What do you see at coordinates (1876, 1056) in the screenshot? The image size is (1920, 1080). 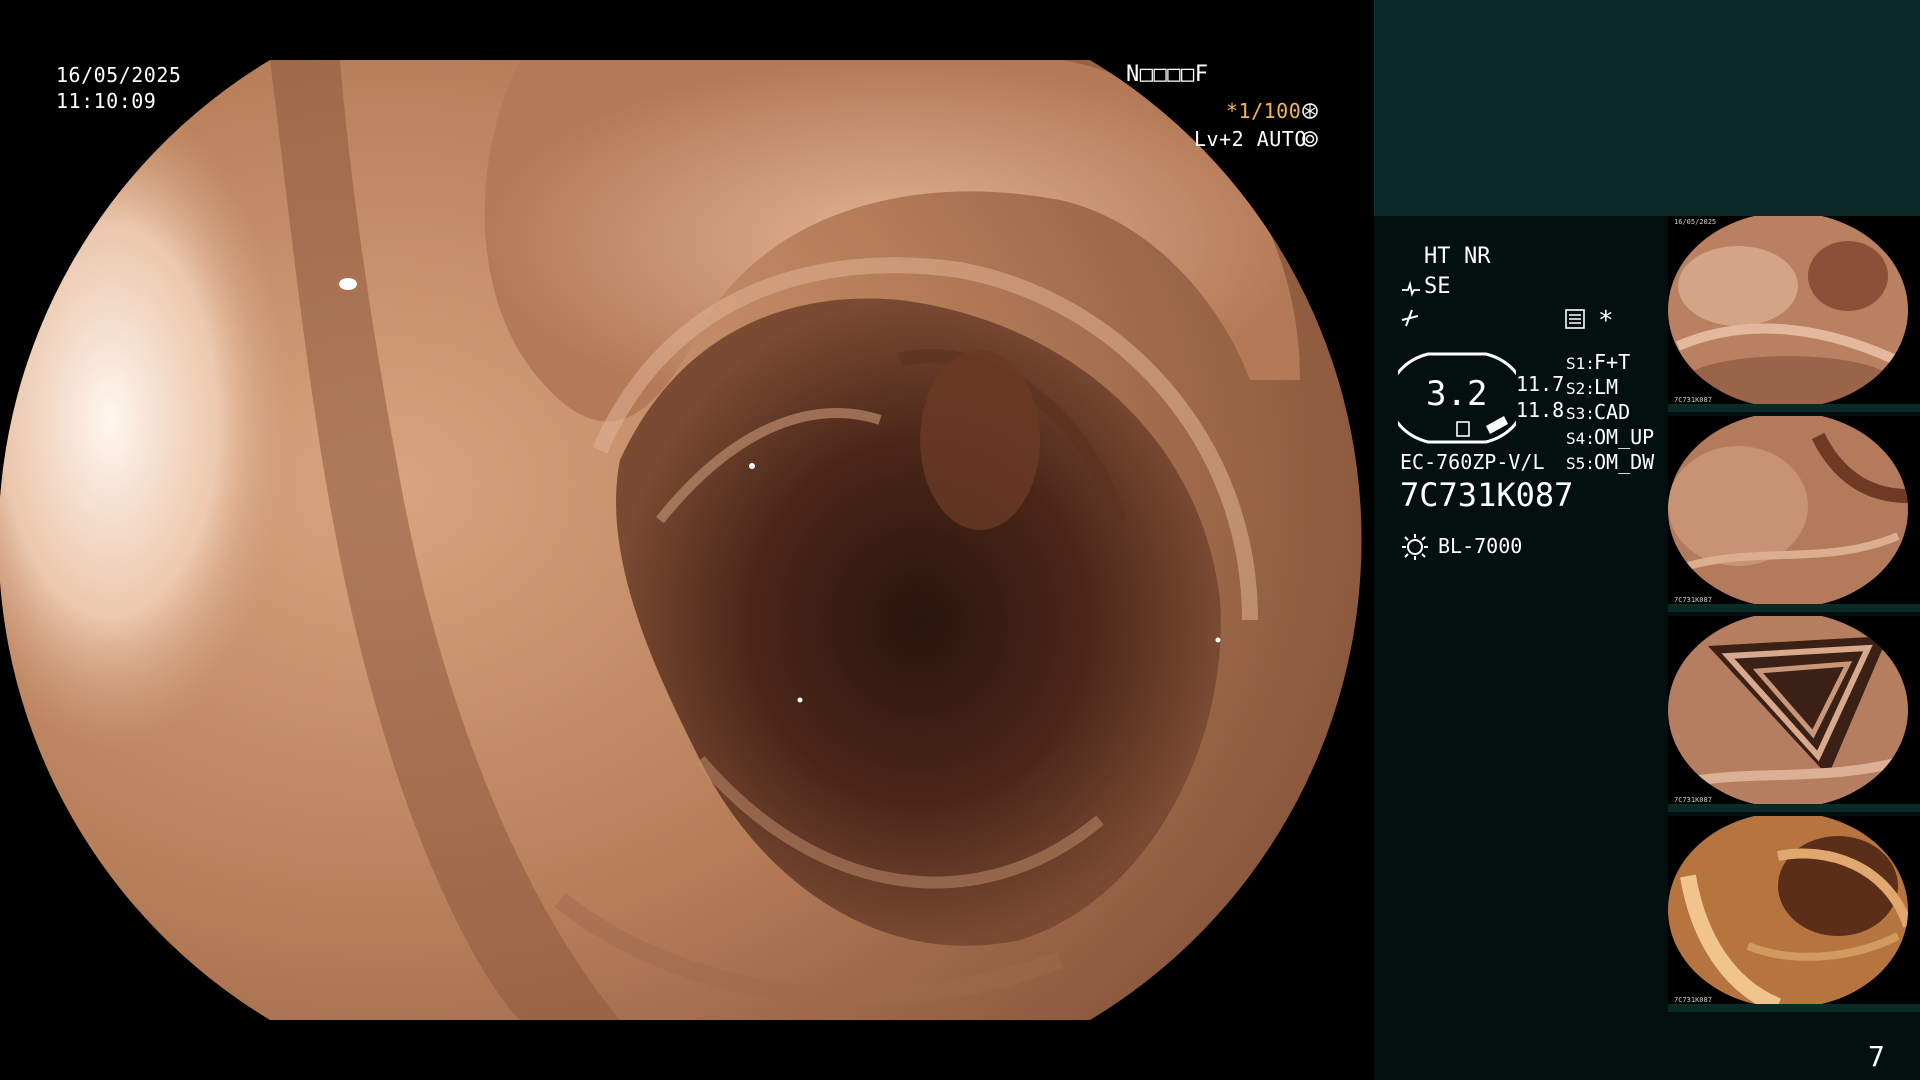 I see `page-number: 7` at bounding box center [1876, 1056].